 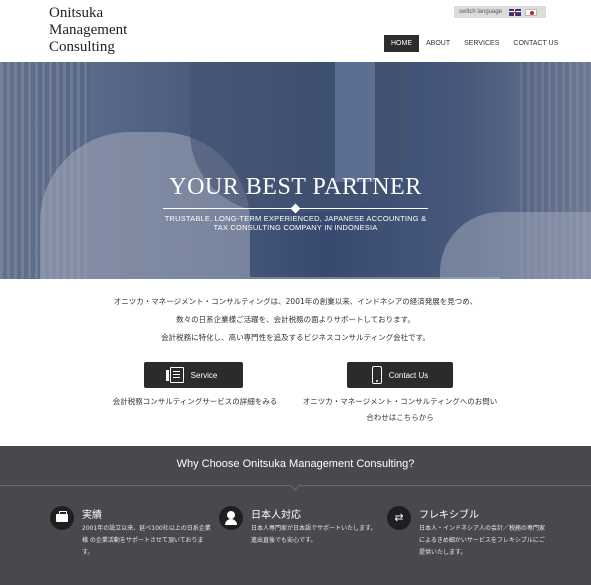 What do you see at coordinates (92, 515) in the screenshot?
I see `feature-title: 実績` at bounding box center [92, 515].